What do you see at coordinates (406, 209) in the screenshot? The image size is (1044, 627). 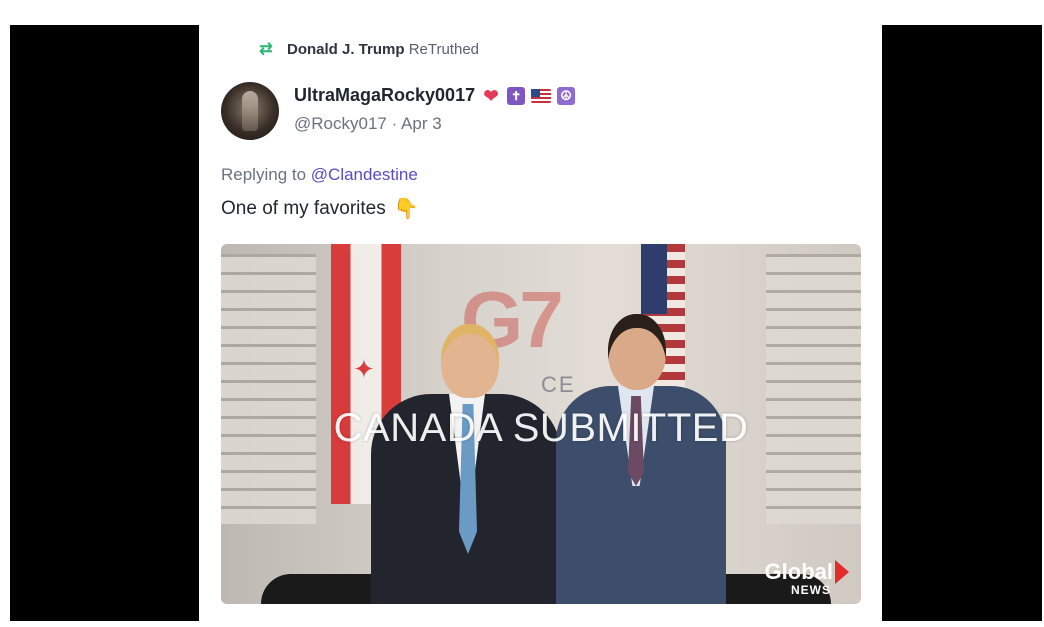 I see `pointing-down-icon: 👇` at bounding box center [406, 209].